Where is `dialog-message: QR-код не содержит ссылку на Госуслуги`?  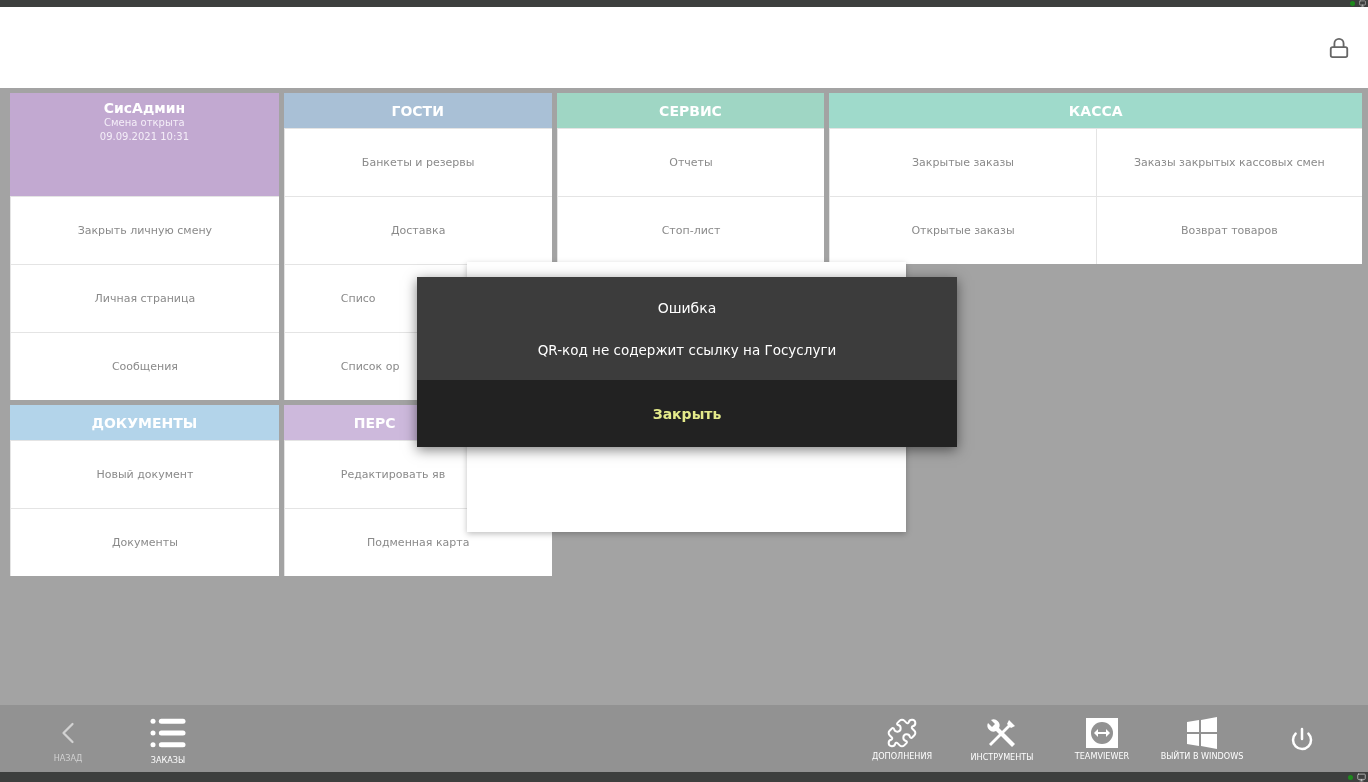
dialog-message: QR-код не содержит ссылку на Госуслуги is located at coordinates (687, 349).